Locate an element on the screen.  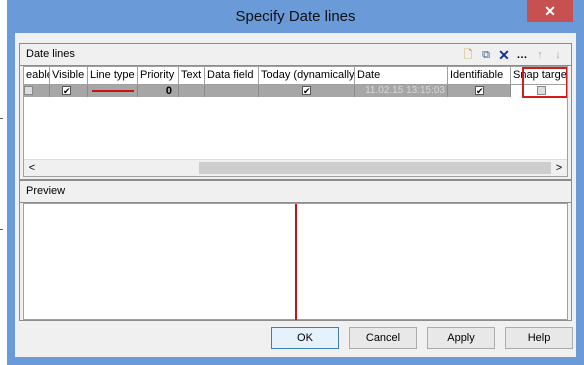
column-header-identifiable: Identifiable is located at coordinates (479, 75).